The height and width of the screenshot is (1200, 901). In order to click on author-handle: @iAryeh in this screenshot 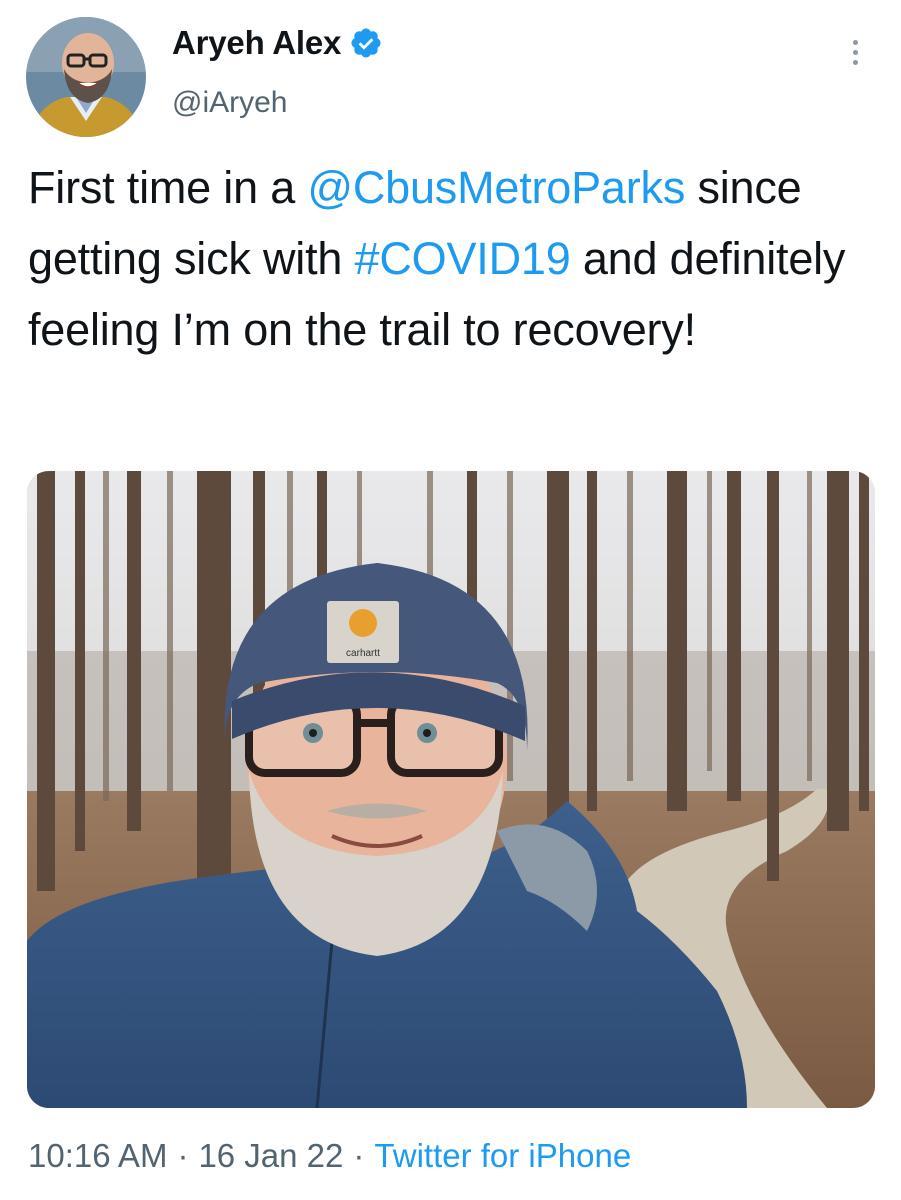, I will do `click(230, 103)`.